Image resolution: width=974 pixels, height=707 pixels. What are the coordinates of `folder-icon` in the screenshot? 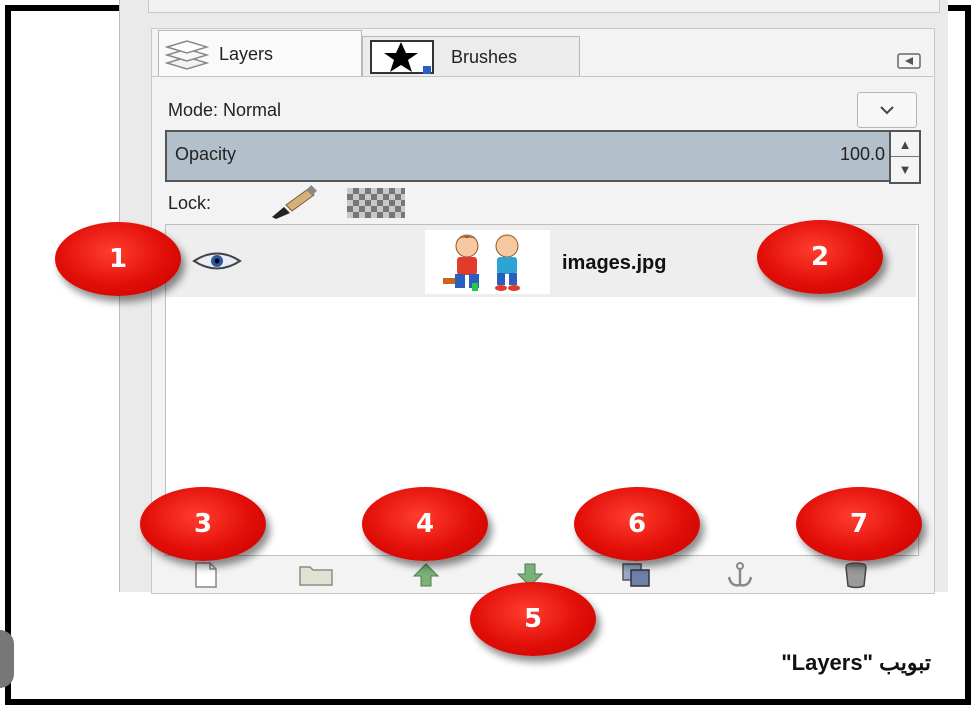 It's located at (316, 576).